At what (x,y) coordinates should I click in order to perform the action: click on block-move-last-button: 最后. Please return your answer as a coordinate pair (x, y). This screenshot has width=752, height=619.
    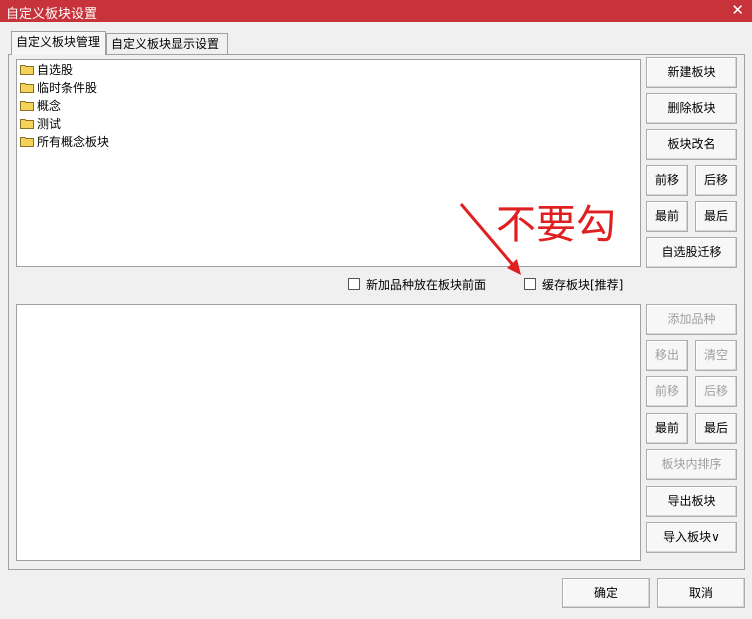
    Looking at the image, I should click on (716, 216).